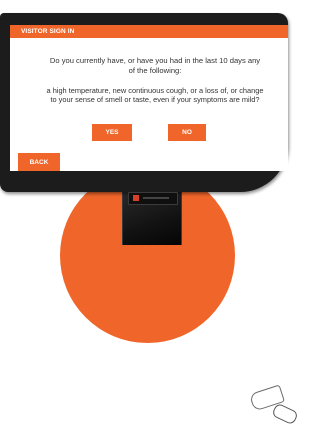  What do you see at coordinates (187, 132) in the screenshot?
I see `no-button: NO` at bounding box center [187, 132].